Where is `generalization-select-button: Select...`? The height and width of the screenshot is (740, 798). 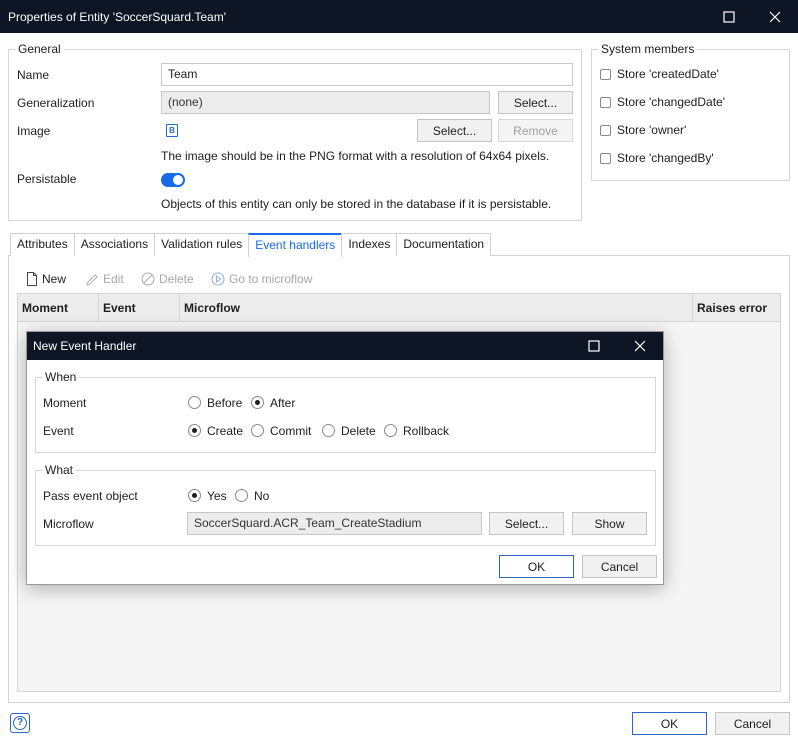 generalization-select-button: Select... is located at coordinates (535, 102).